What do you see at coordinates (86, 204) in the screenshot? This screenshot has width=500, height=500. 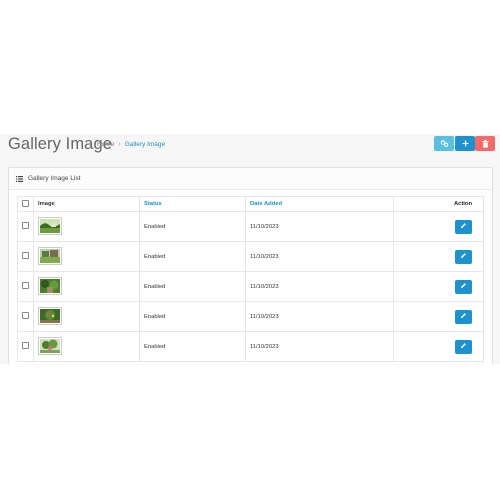 I see `column-header-image: Image` at bounding box center [86, 204].